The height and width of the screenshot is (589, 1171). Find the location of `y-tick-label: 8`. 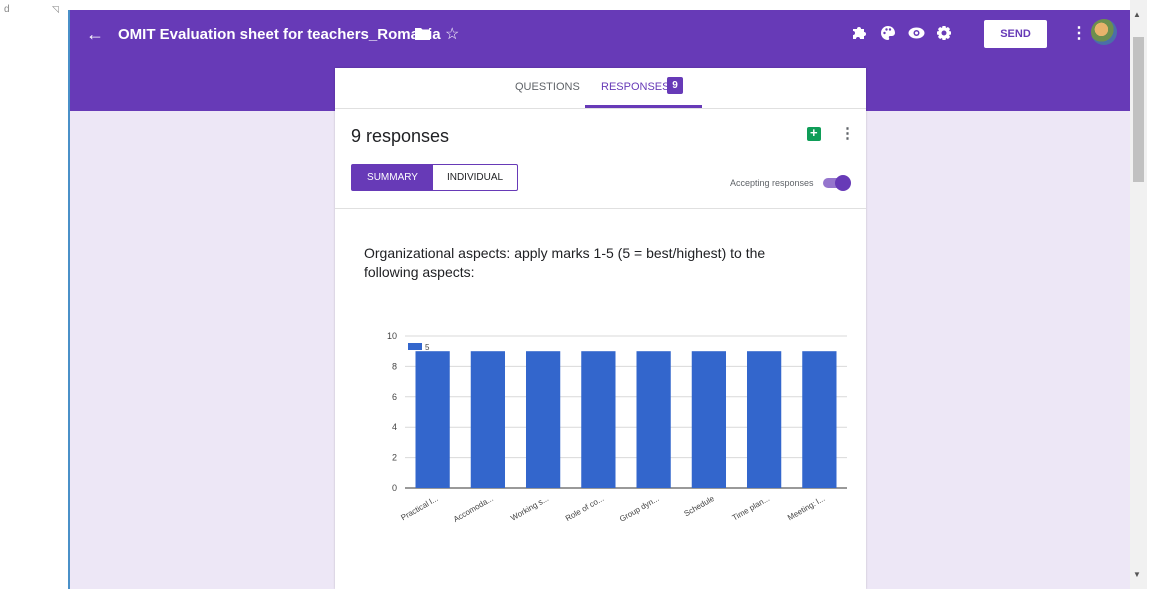

y-tick-label: 8 is located at coordinates (394, 366).